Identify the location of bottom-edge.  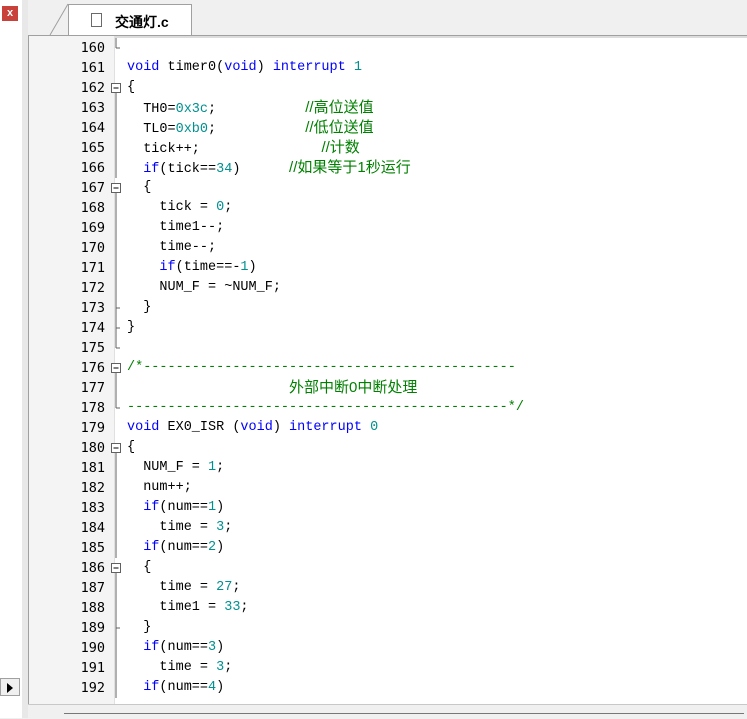
(387, 711).